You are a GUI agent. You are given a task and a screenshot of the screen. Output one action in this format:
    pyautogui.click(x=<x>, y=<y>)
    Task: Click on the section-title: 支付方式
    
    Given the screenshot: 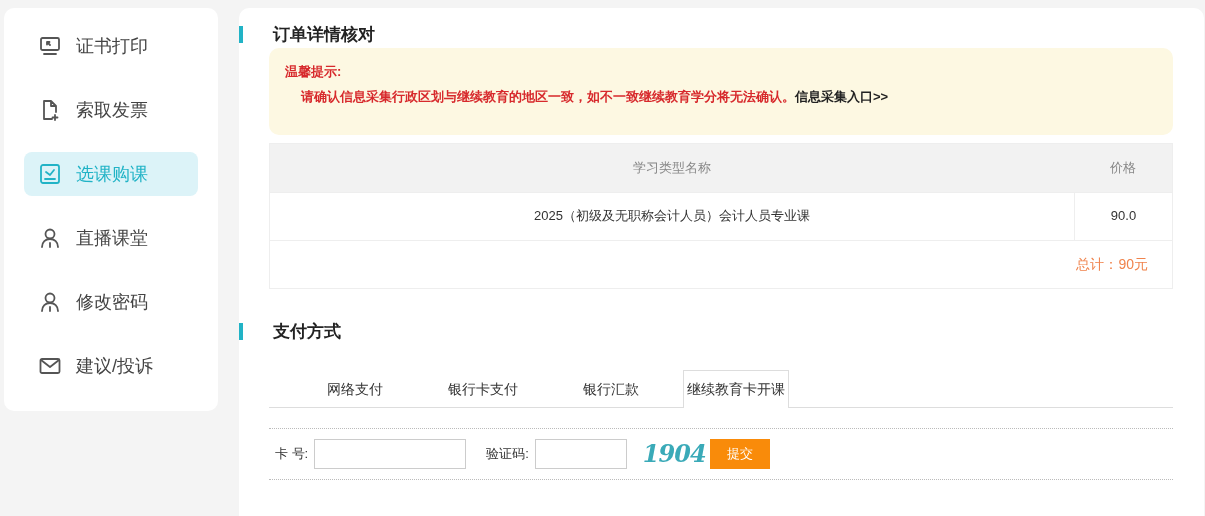 What is the action you would take?
    pyautogui.click(x=307, y=331)
    